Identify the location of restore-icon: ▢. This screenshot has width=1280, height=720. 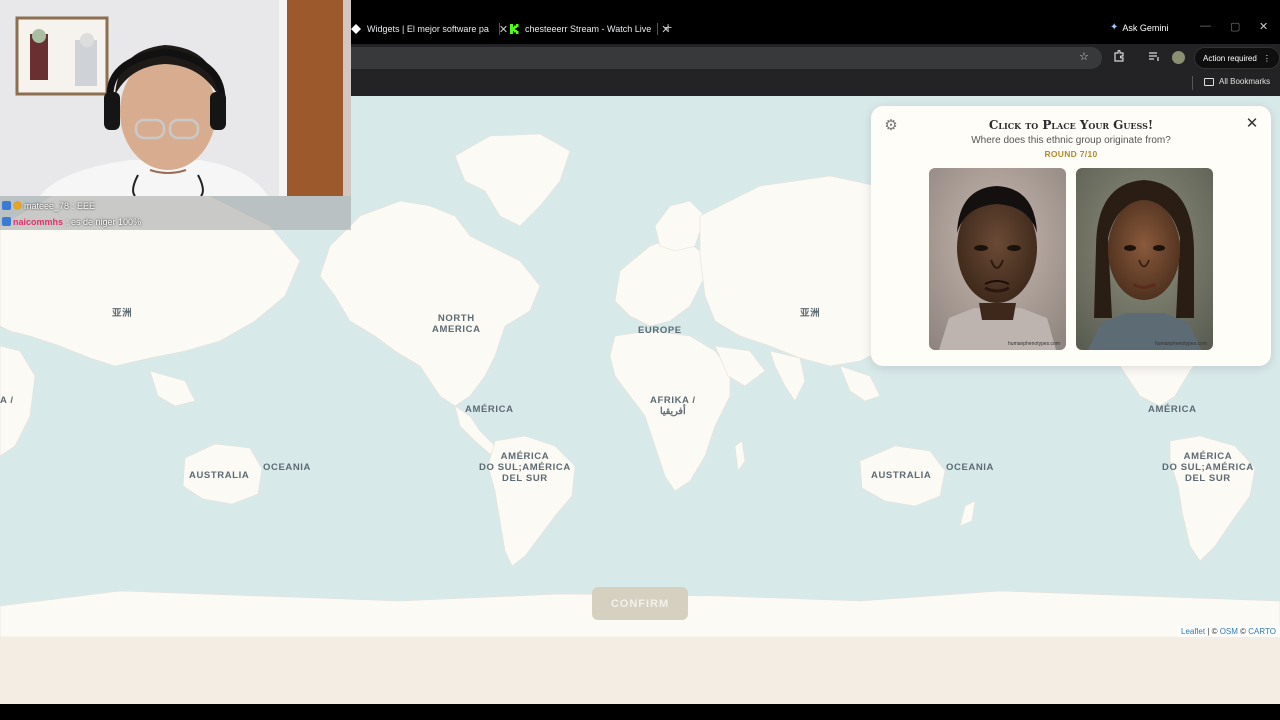
(1235, 26).